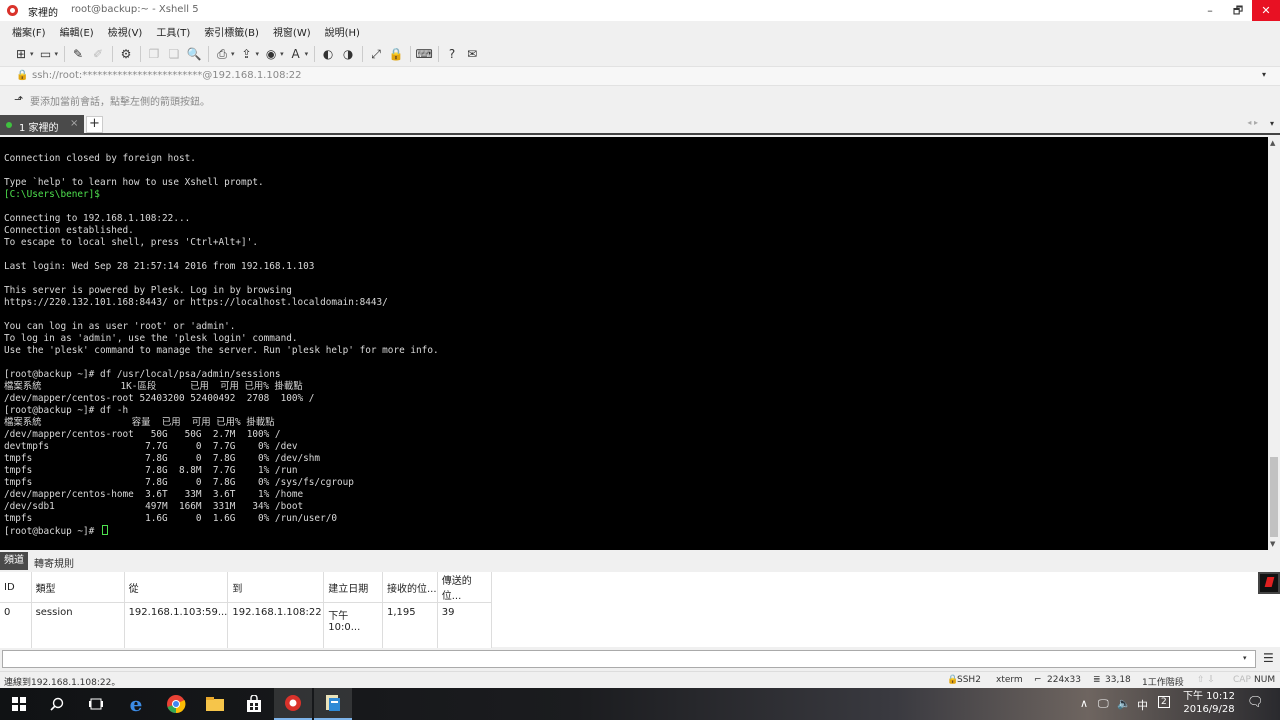 The height and width of the screenshot is (720, 1280). What do you see at coordinates (342, 31) in the screenshot?
I see `menu-help: 說明(H)` at bounding box center [342, 31].